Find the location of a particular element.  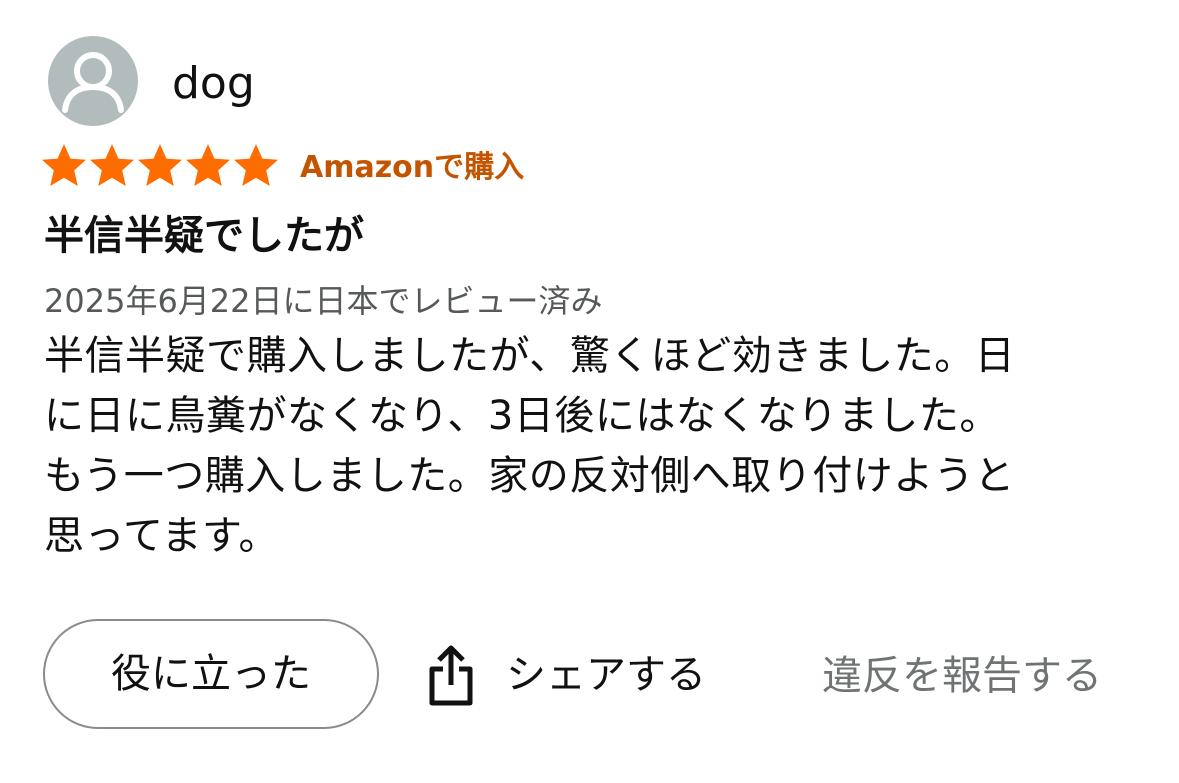

review-body-line: もう一つ購入しました。家の反対側へ取り付けようと is located at coordinates (529, 476).